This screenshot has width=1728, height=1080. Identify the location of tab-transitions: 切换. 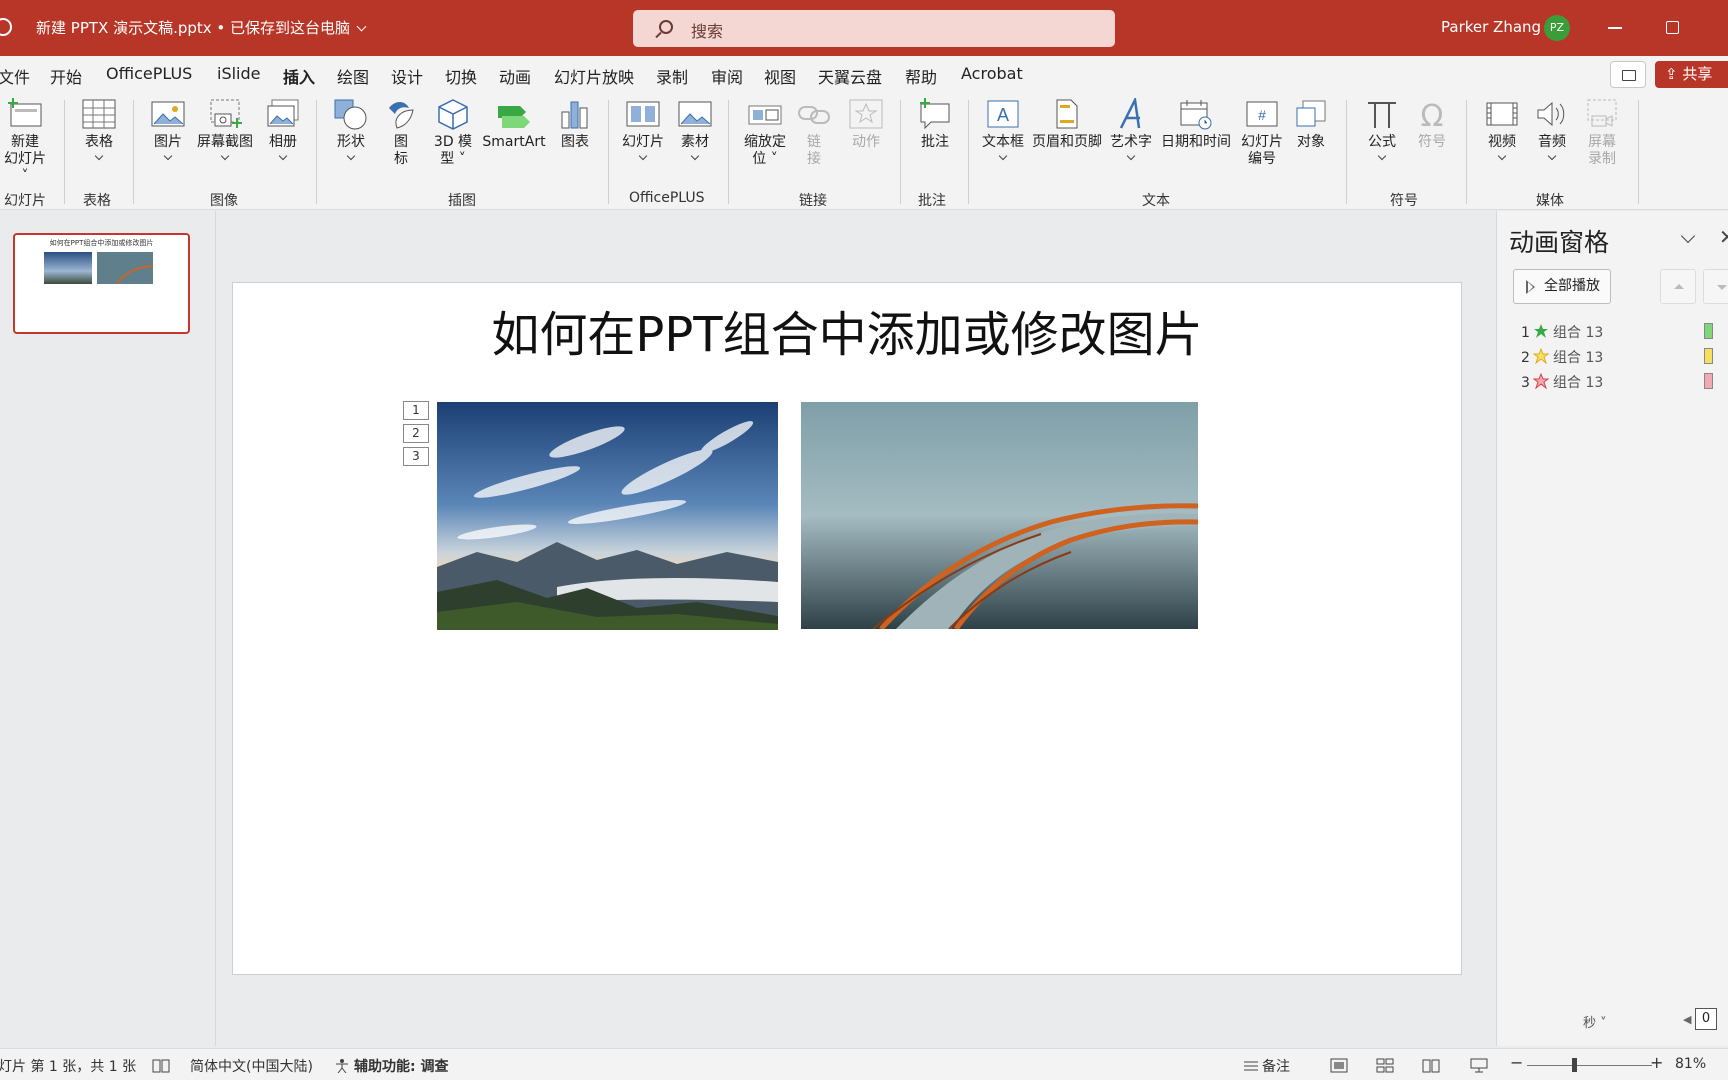
(461, 76).